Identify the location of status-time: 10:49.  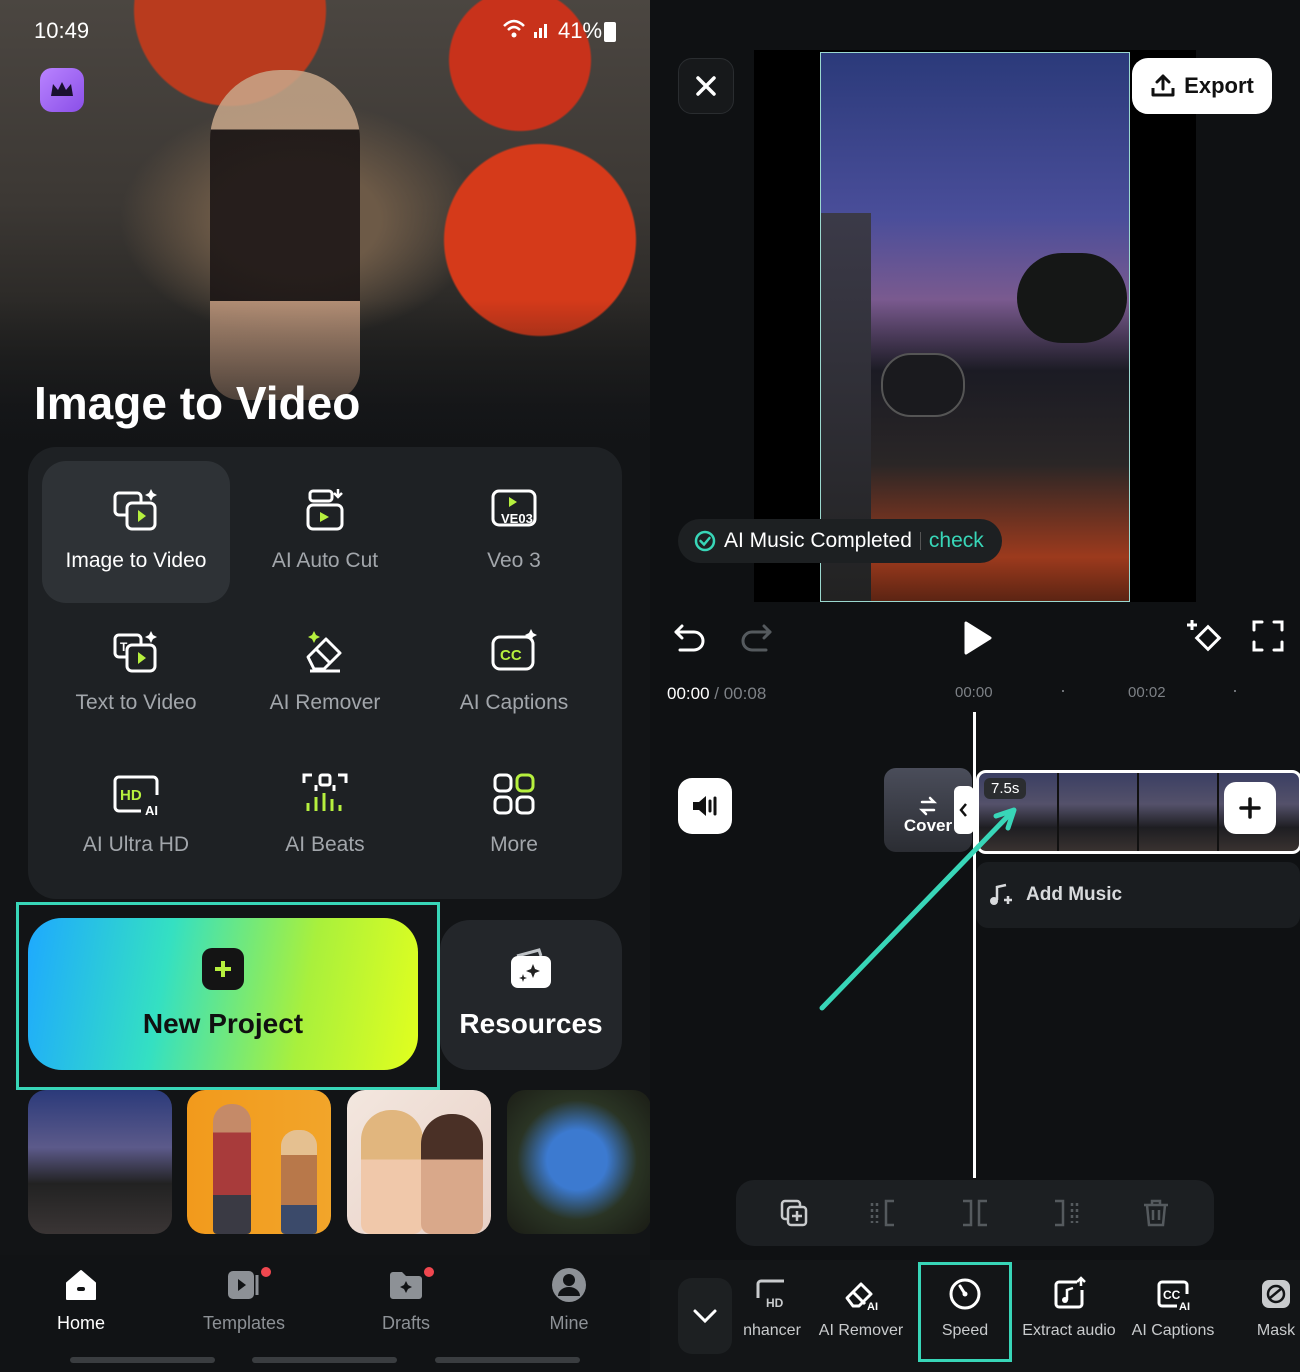
(62, 30).